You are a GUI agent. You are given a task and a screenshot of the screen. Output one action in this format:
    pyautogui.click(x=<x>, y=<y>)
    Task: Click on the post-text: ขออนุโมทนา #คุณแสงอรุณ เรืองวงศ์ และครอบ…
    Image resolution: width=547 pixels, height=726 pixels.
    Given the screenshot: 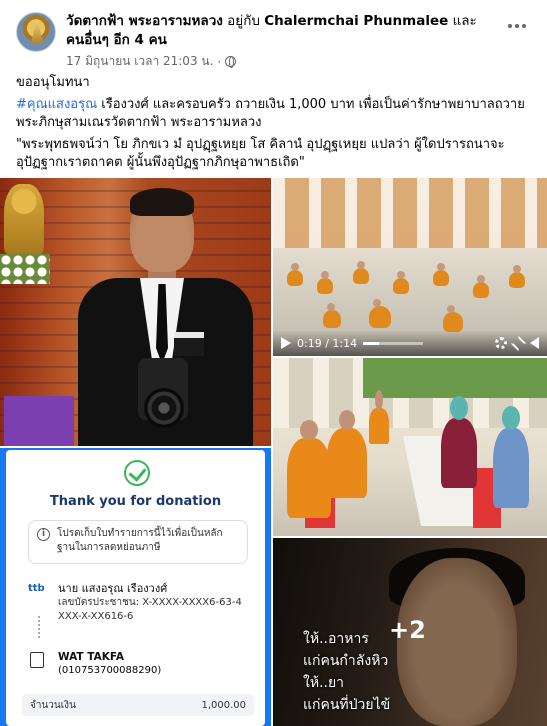 What is the action you would take?
    pyautogui.click(x=276, y=125)
    